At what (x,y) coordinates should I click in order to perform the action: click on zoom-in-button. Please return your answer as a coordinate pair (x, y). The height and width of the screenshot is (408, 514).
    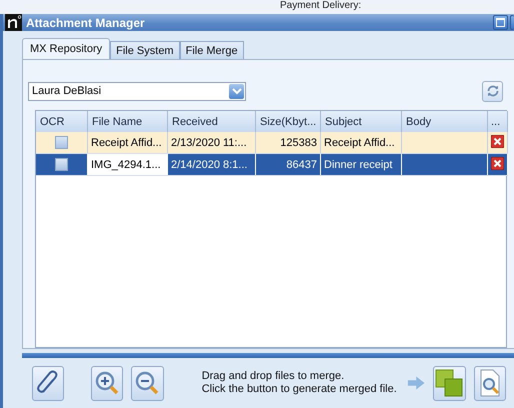
    Looking at the image, I should click on (107, 383).